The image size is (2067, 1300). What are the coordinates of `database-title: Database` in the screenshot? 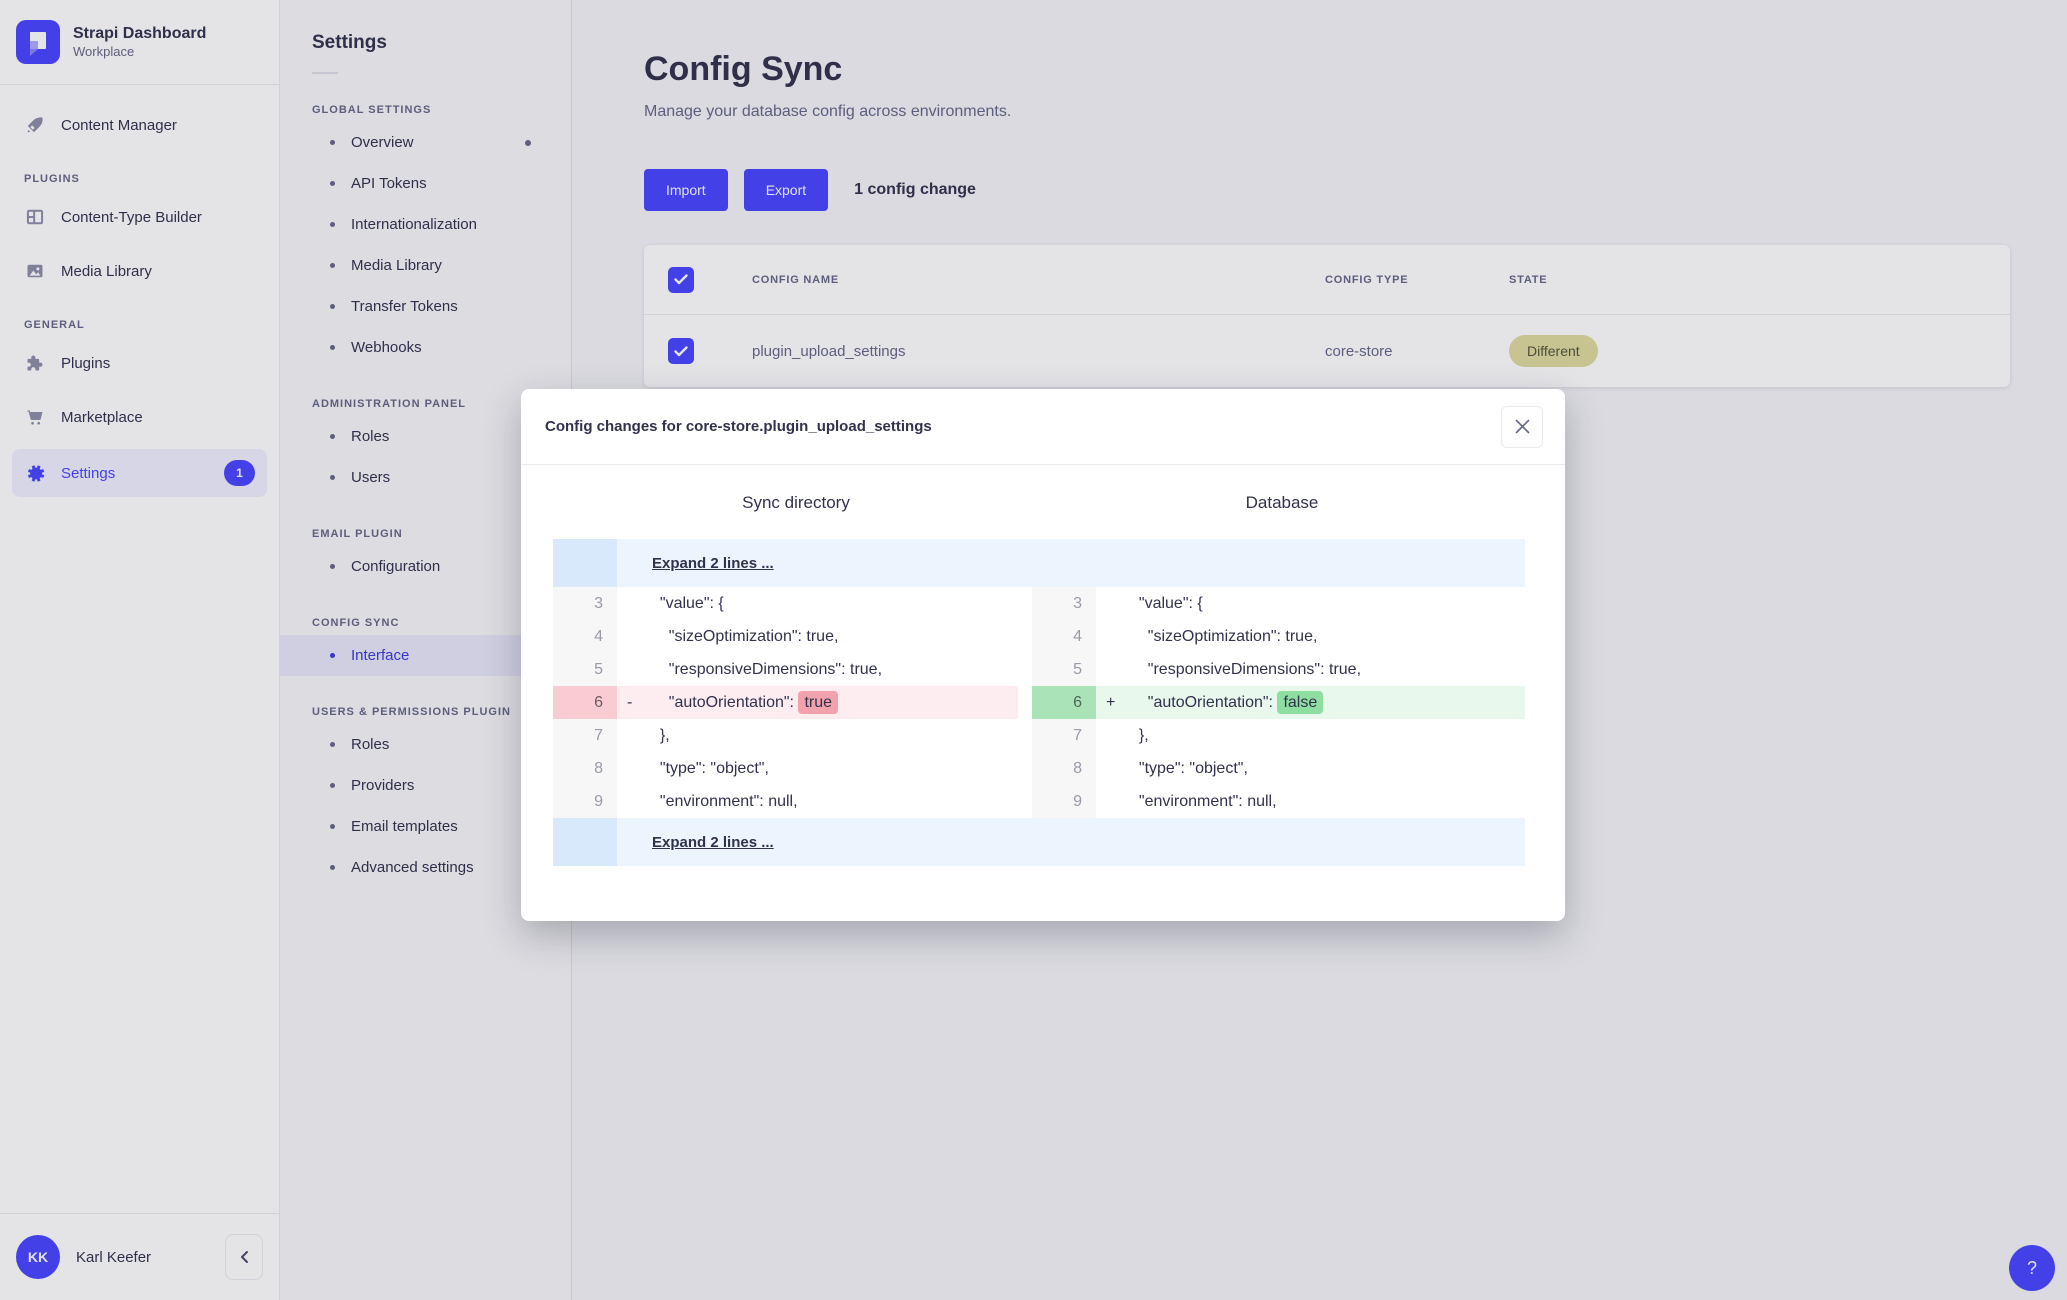 It's located at (1282, 502).